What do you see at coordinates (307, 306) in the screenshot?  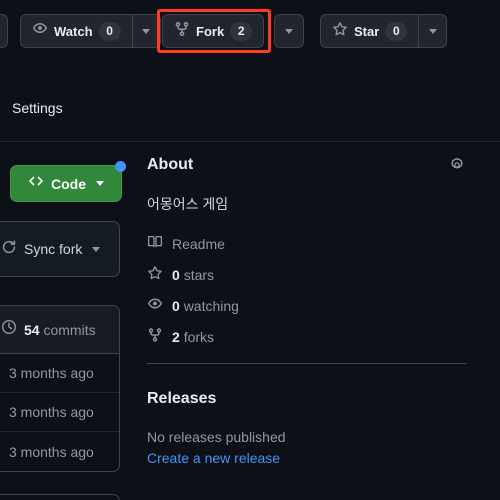 I see `about-watching-link: 0 watching` at bounding box center [307, 306].